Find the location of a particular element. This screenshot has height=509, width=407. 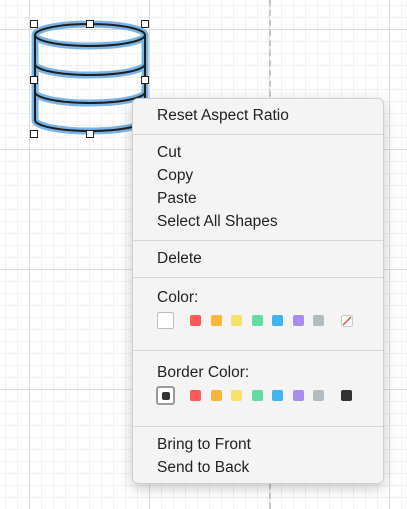

resize-handle-right is located at coordinates (145, 80).